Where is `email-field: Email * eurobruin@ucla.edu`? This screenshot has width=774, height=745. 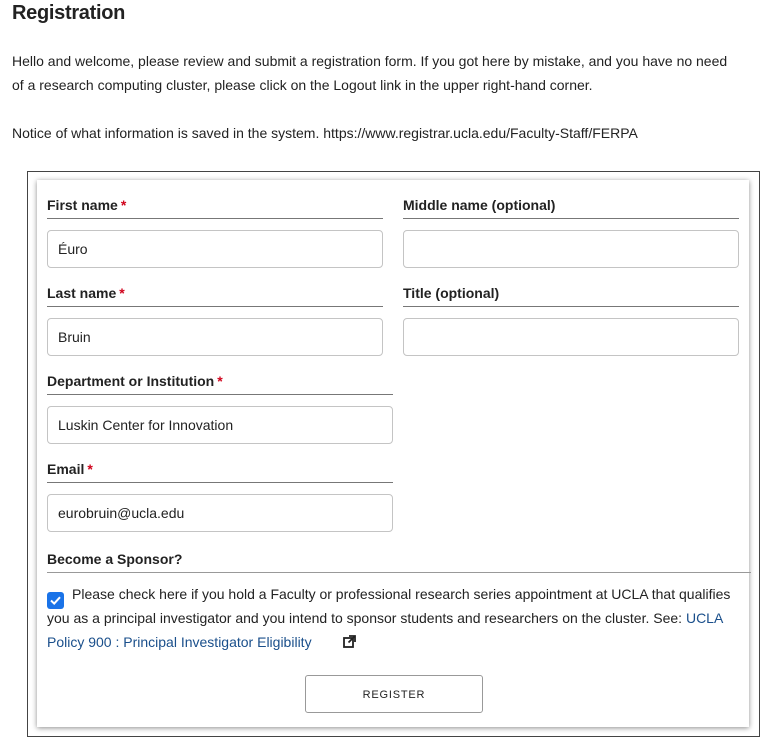 email-field: Email * eurobruin@ucla.edu is located at coordinates (220, 496).